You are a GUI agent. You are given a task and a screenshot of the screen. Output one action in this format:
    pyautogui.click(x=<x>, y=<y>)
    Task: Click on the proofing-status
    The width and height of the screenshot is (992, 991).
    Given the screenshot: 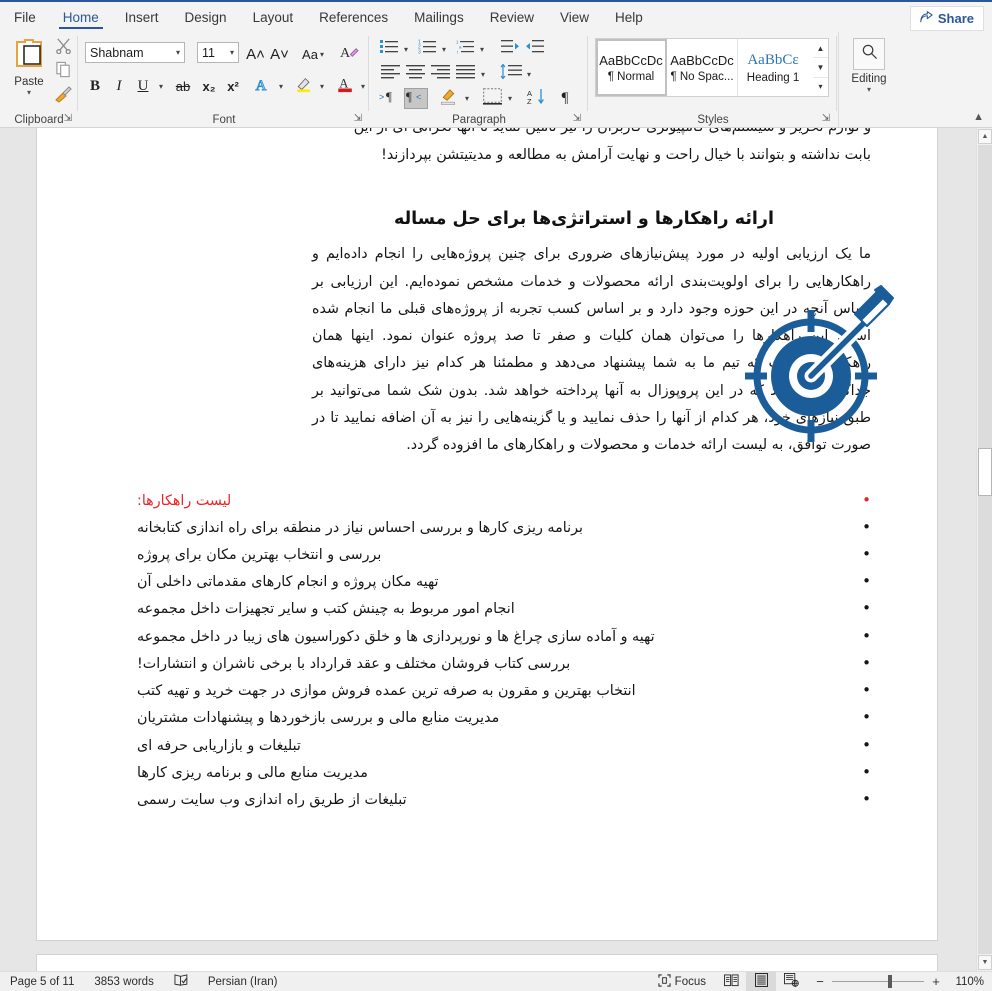 What is the action you would take?
    pyautogui.click(x=181, y=981)
    